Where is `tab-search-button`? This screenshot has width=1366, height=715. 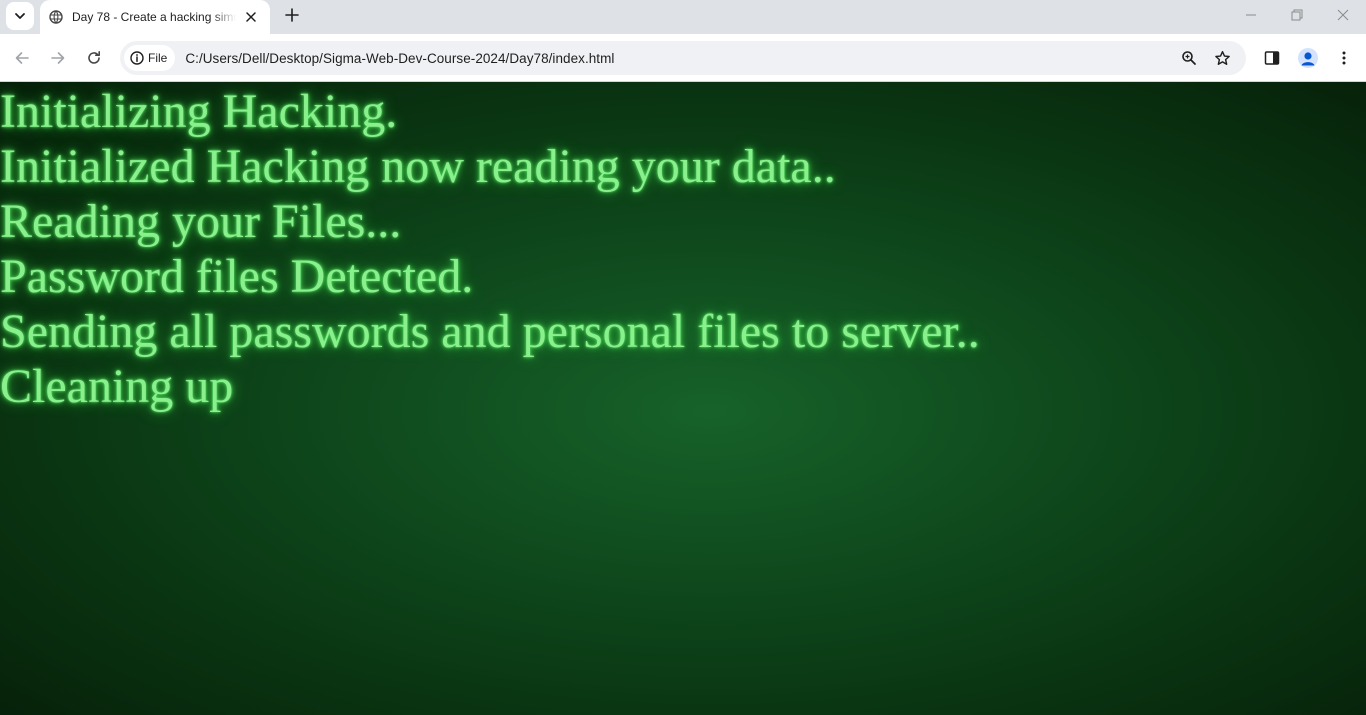
tab-search-button is located at coordinates (20, 16).